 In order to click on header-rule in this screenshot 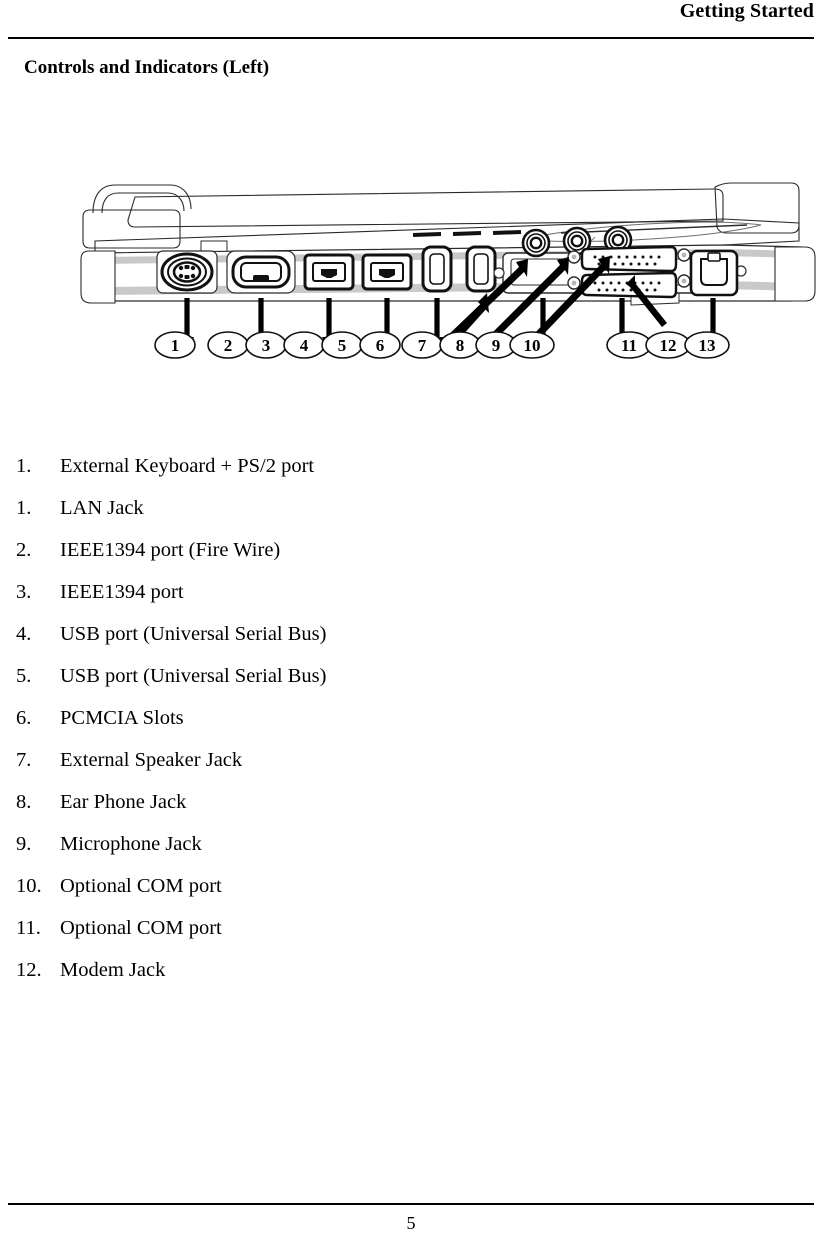, I will do `click(411, 38)`.